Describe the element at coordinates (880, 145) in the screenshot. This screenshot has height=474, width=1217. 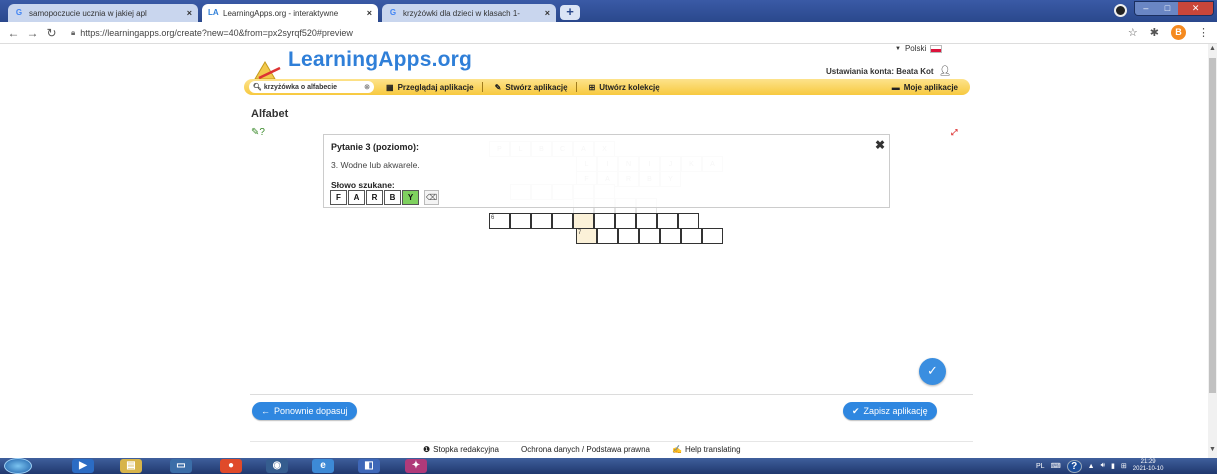
I see `close-icon: ✖` at that location.